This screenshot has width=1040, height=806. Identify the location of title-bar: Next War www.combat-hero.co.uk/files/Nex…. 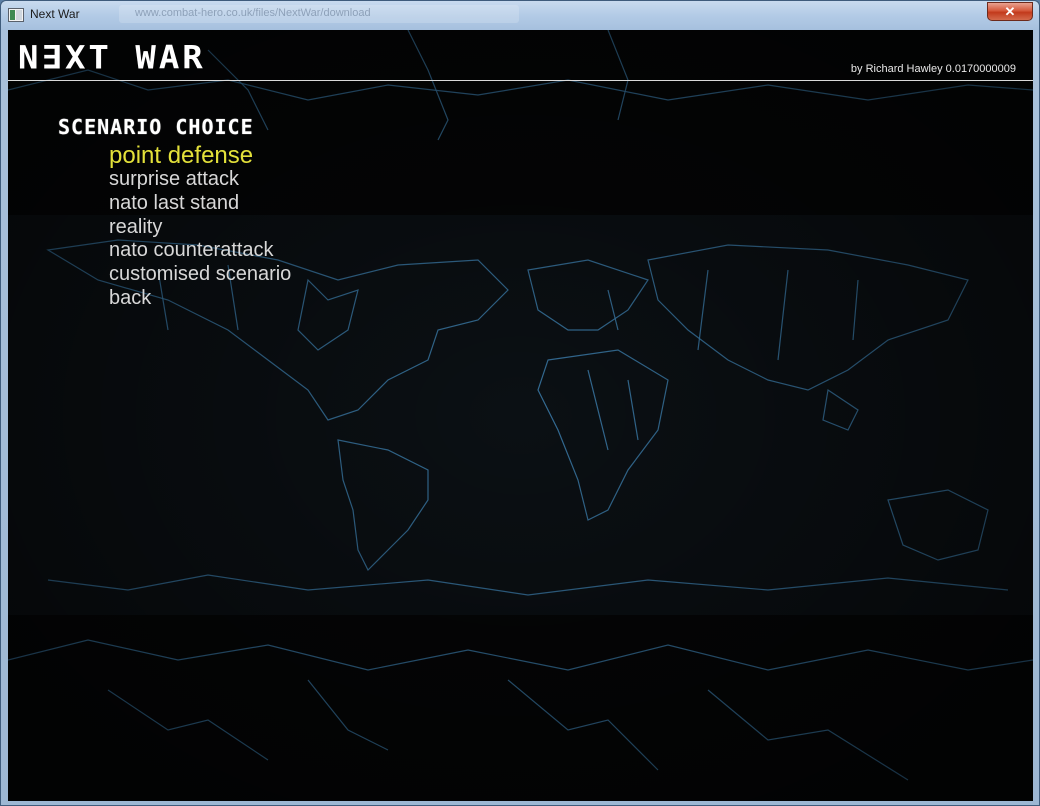
(520, 15).